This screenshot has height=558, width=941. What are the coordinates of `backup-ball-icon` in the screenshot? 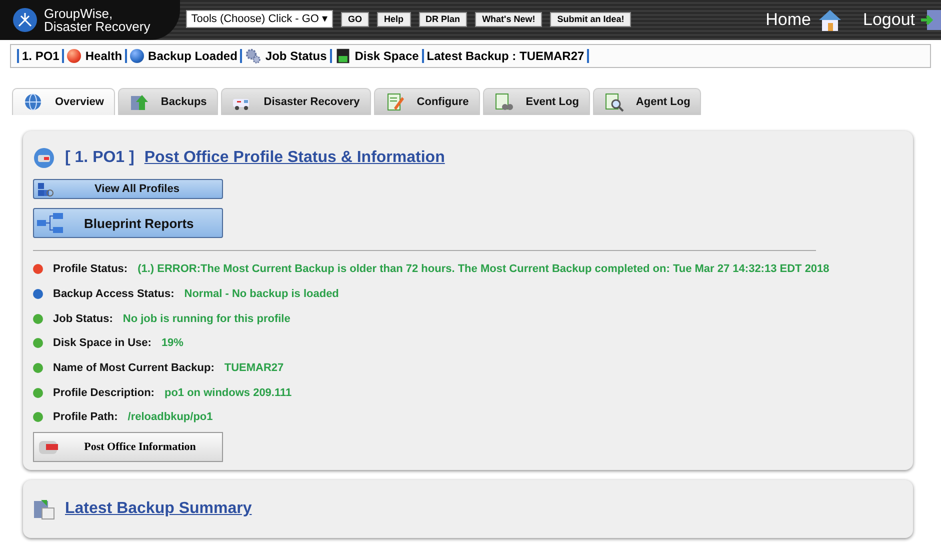 It's located at (137, 56).